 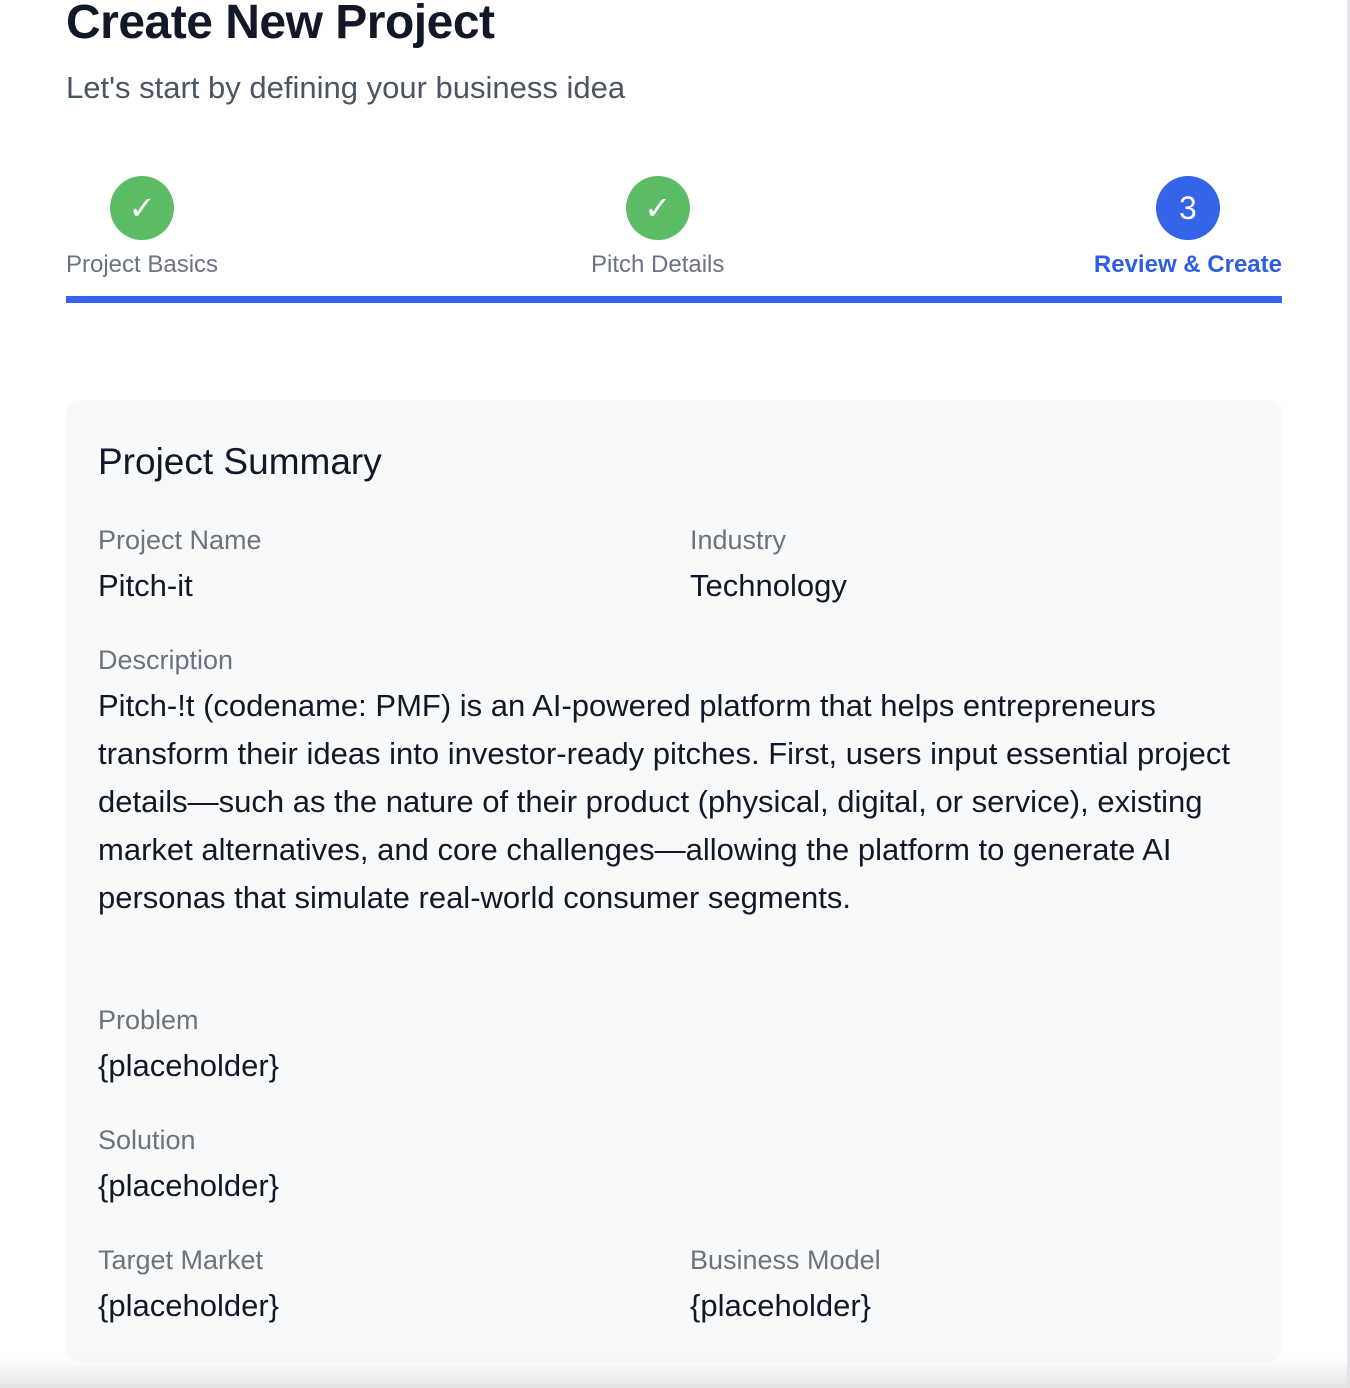 I want to click on step-pitch-details: ✓ Pitch Details, so click(x=657, y=228).